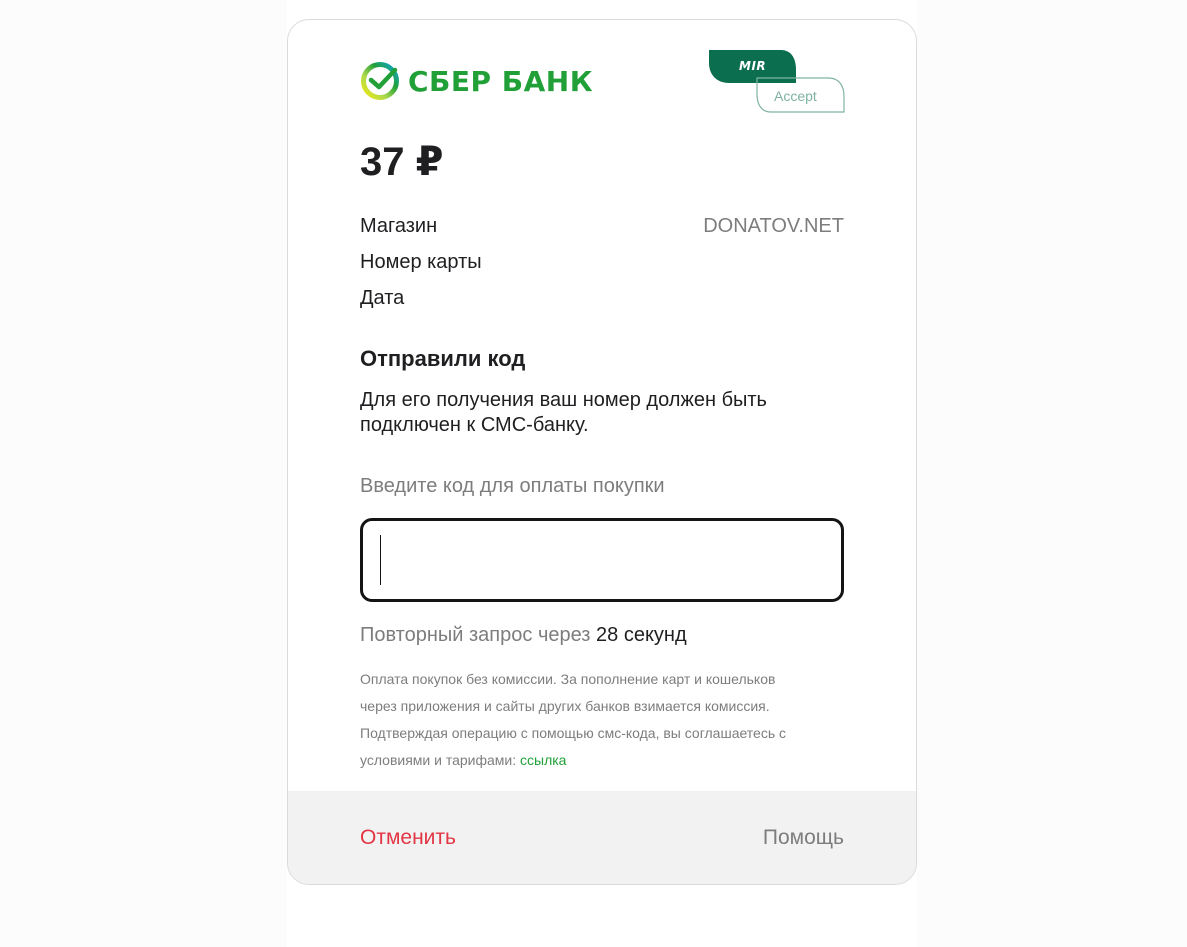  I want to click on payment-amount: 37 ₽, so click(402, 162).